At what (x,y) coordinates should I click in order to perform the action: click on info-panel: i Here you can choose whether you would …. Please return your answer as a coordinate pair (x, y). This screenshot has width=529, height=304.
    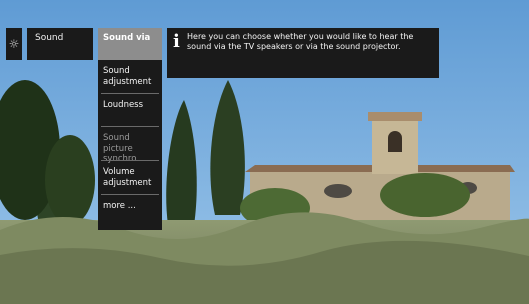
    Looking at the image, I should click on (303, 53).